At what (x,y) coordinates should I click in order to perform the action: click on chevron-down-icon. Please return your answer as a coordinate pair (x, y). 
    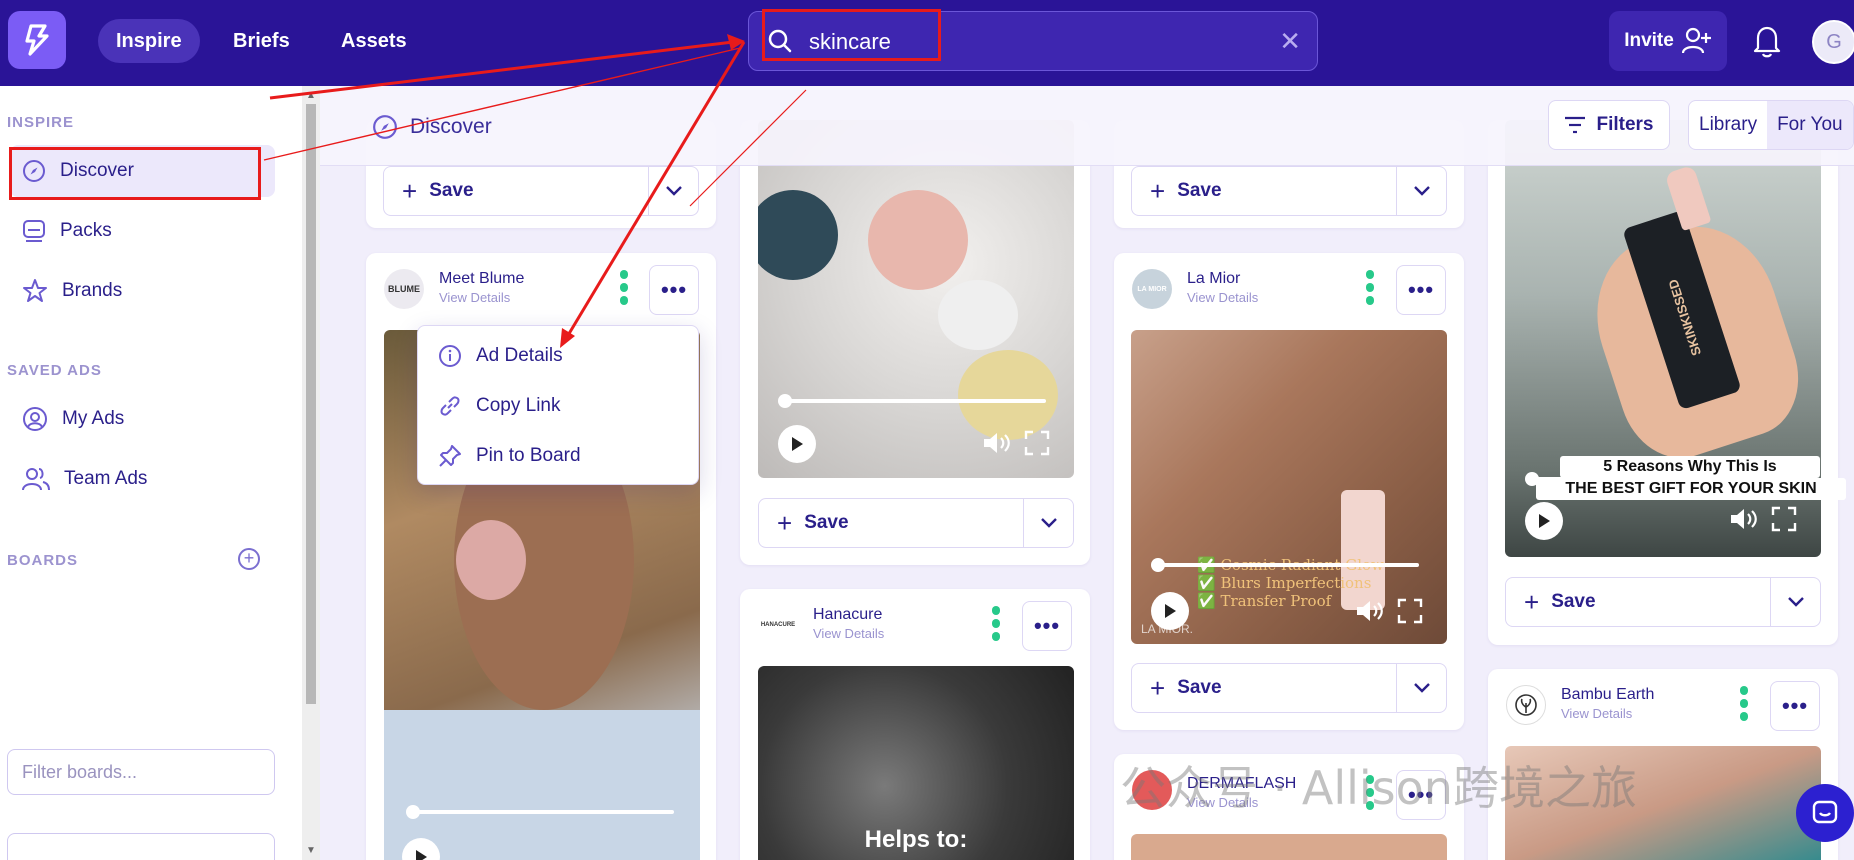
    Looking at the image, I should click on (1048, 523).